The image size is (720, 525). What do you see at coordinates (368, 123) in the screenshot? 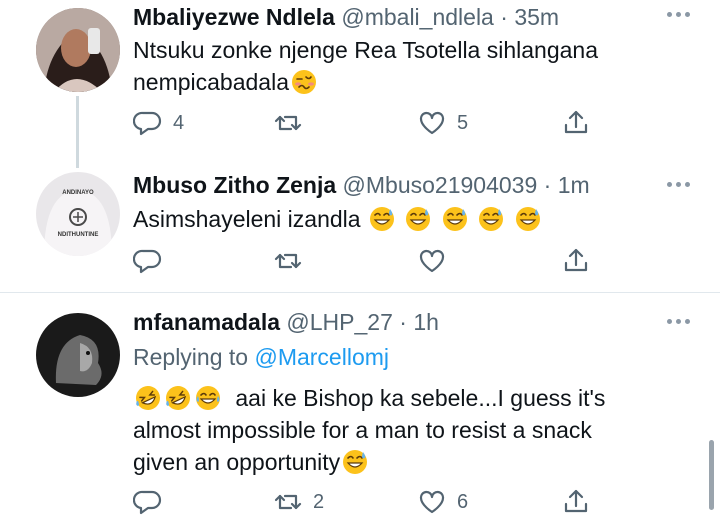
I see `tweet-actions: 4 5` at bounding box center [368, 123].